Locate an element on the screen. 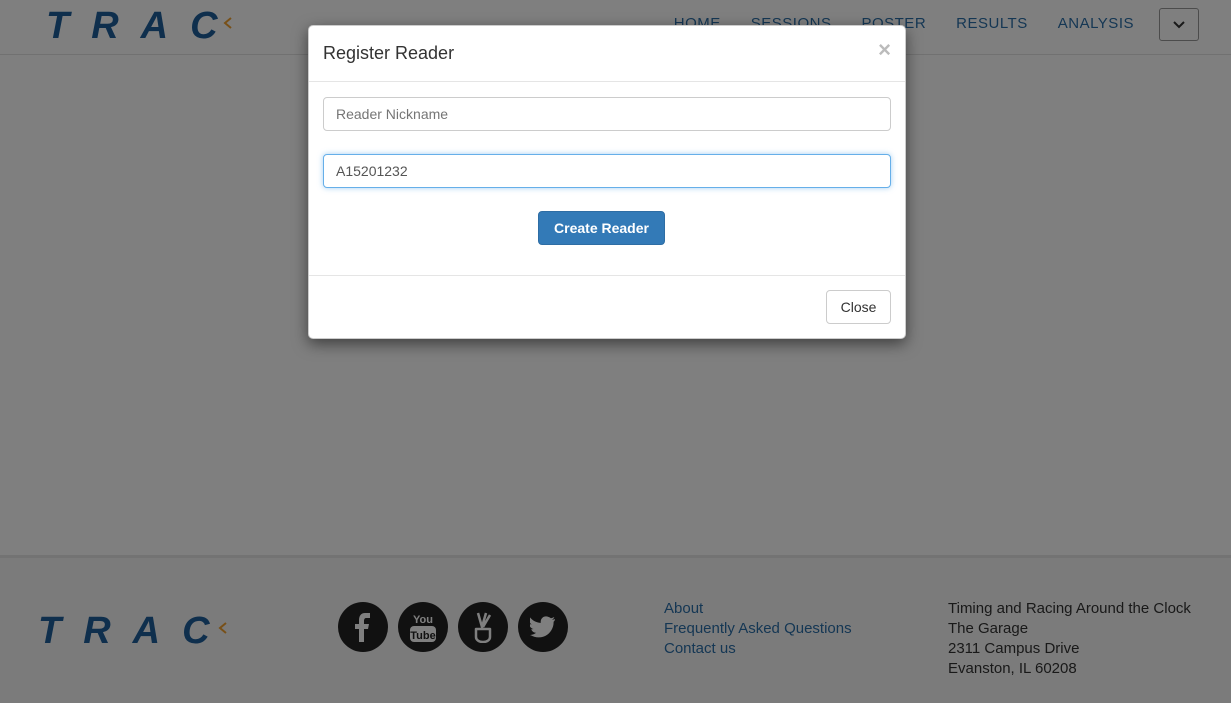 This screenshot has width=1231, height=703. reader-nickname-input is located at coordinates (607, 114).